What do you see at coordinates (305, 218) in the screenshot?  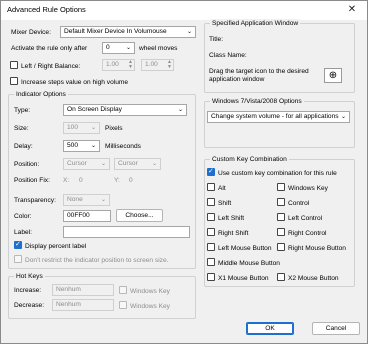 I see `left-control-label: Left Control` at bounding box center [305, 218].